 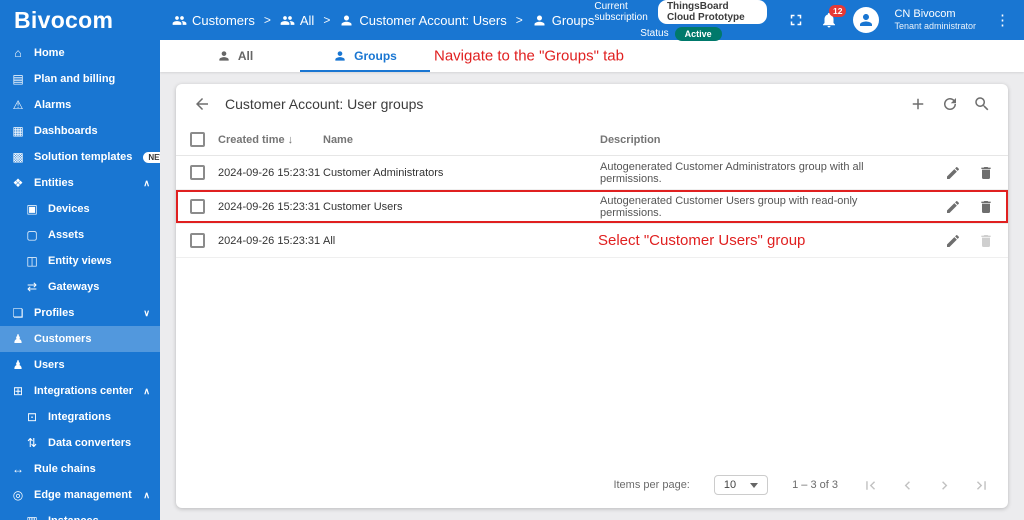 What do you see at coordinates (592, 241) in the screenshot?
I see `table-row: 2024-09-26 15:23:31 All` at bounding box center [592, 241].